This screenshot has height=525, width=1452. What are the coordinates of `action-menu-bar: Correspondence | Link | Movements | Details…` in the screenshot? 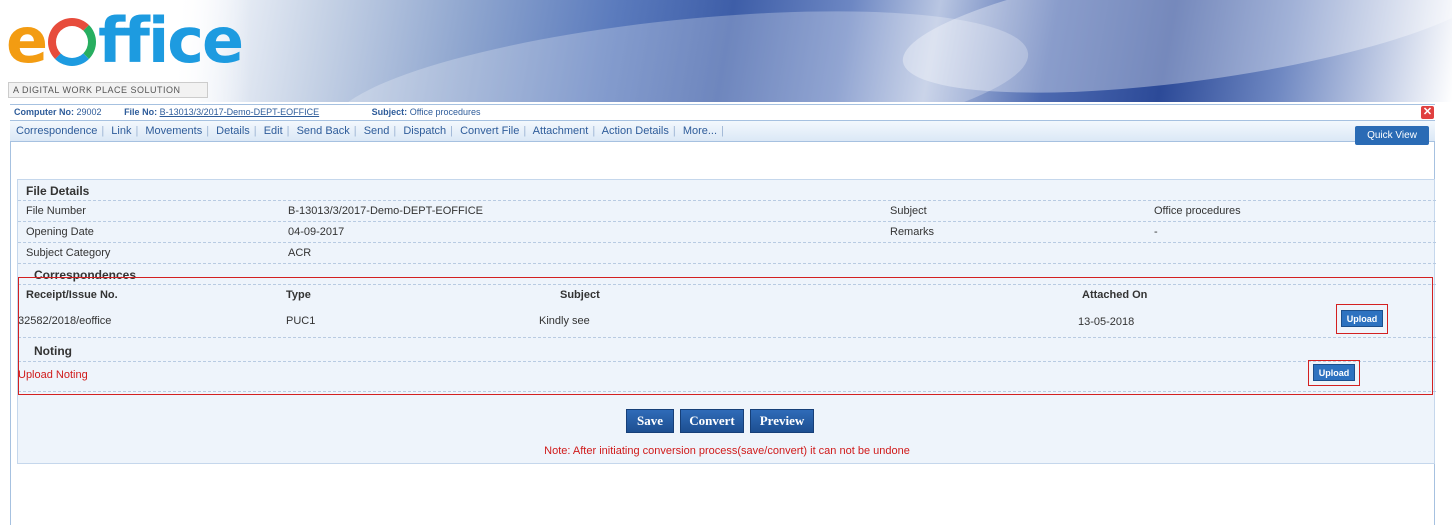 It's located at (722, 132).